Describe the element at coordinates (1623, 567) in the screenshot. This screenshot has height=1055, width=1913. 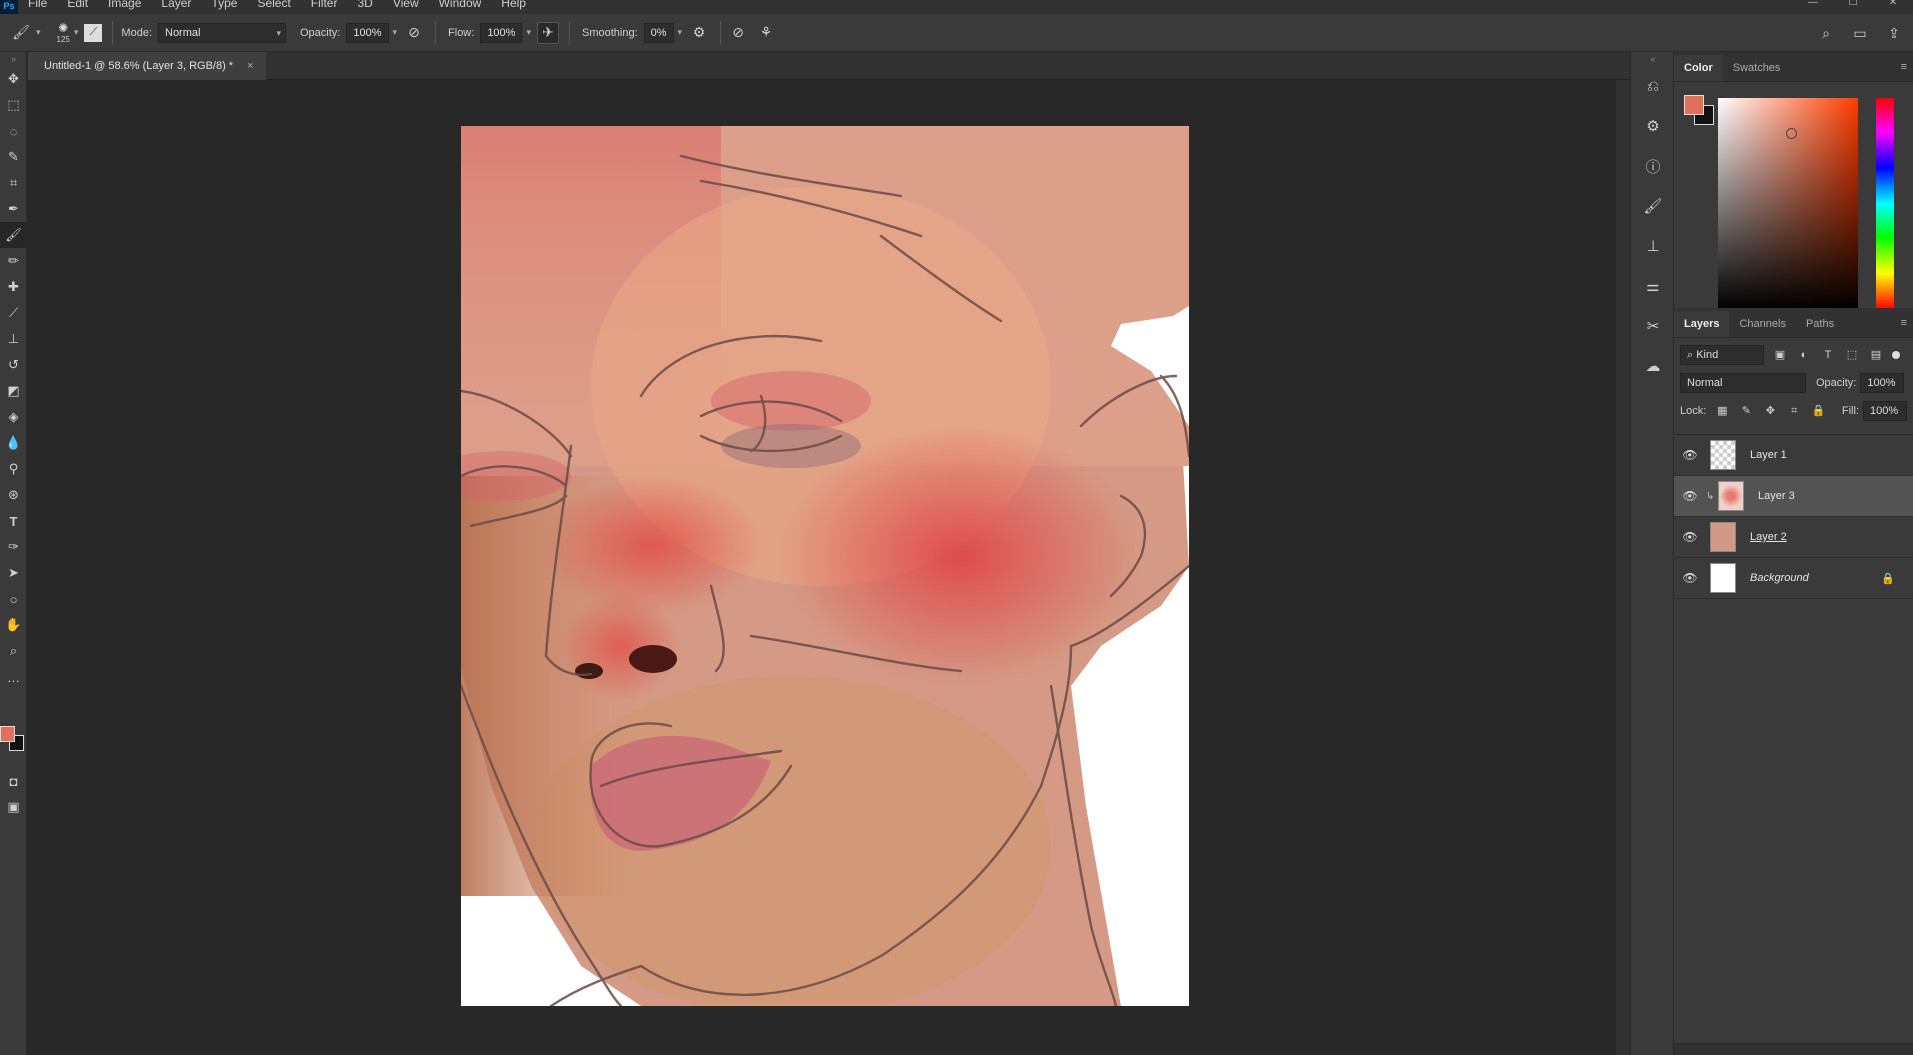
I see `vertical-scrollbar` at that location.